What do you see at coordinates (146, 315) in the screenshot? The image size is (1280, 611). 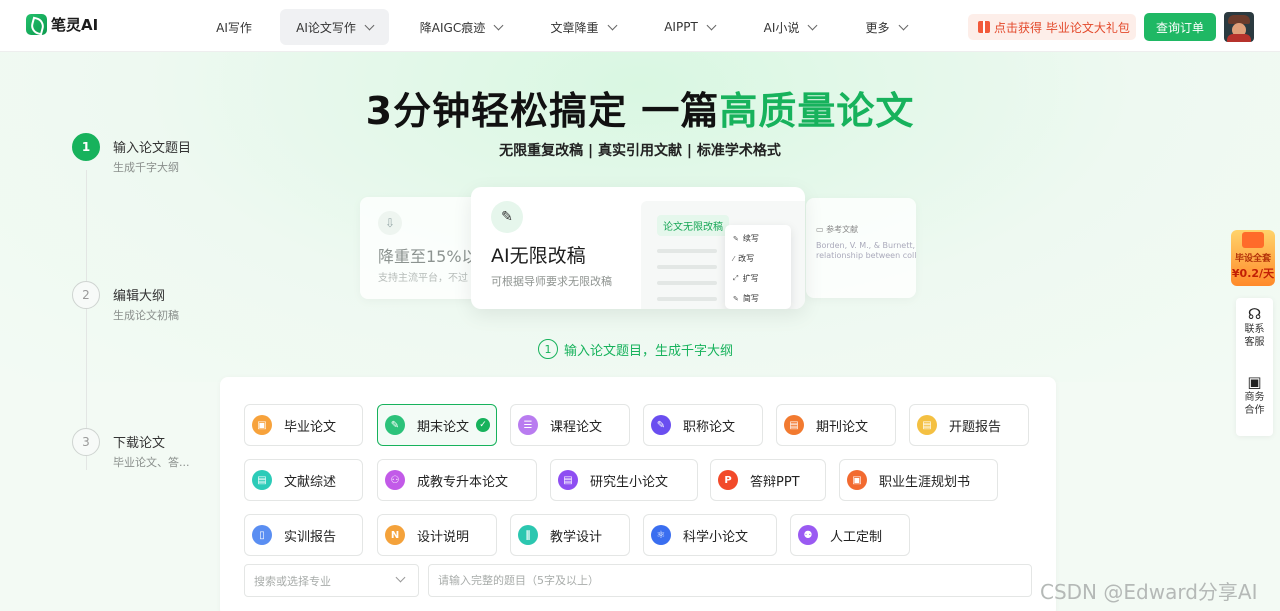 I see `step-desc: 生成论文初稿` at bounding box center [146, 315].